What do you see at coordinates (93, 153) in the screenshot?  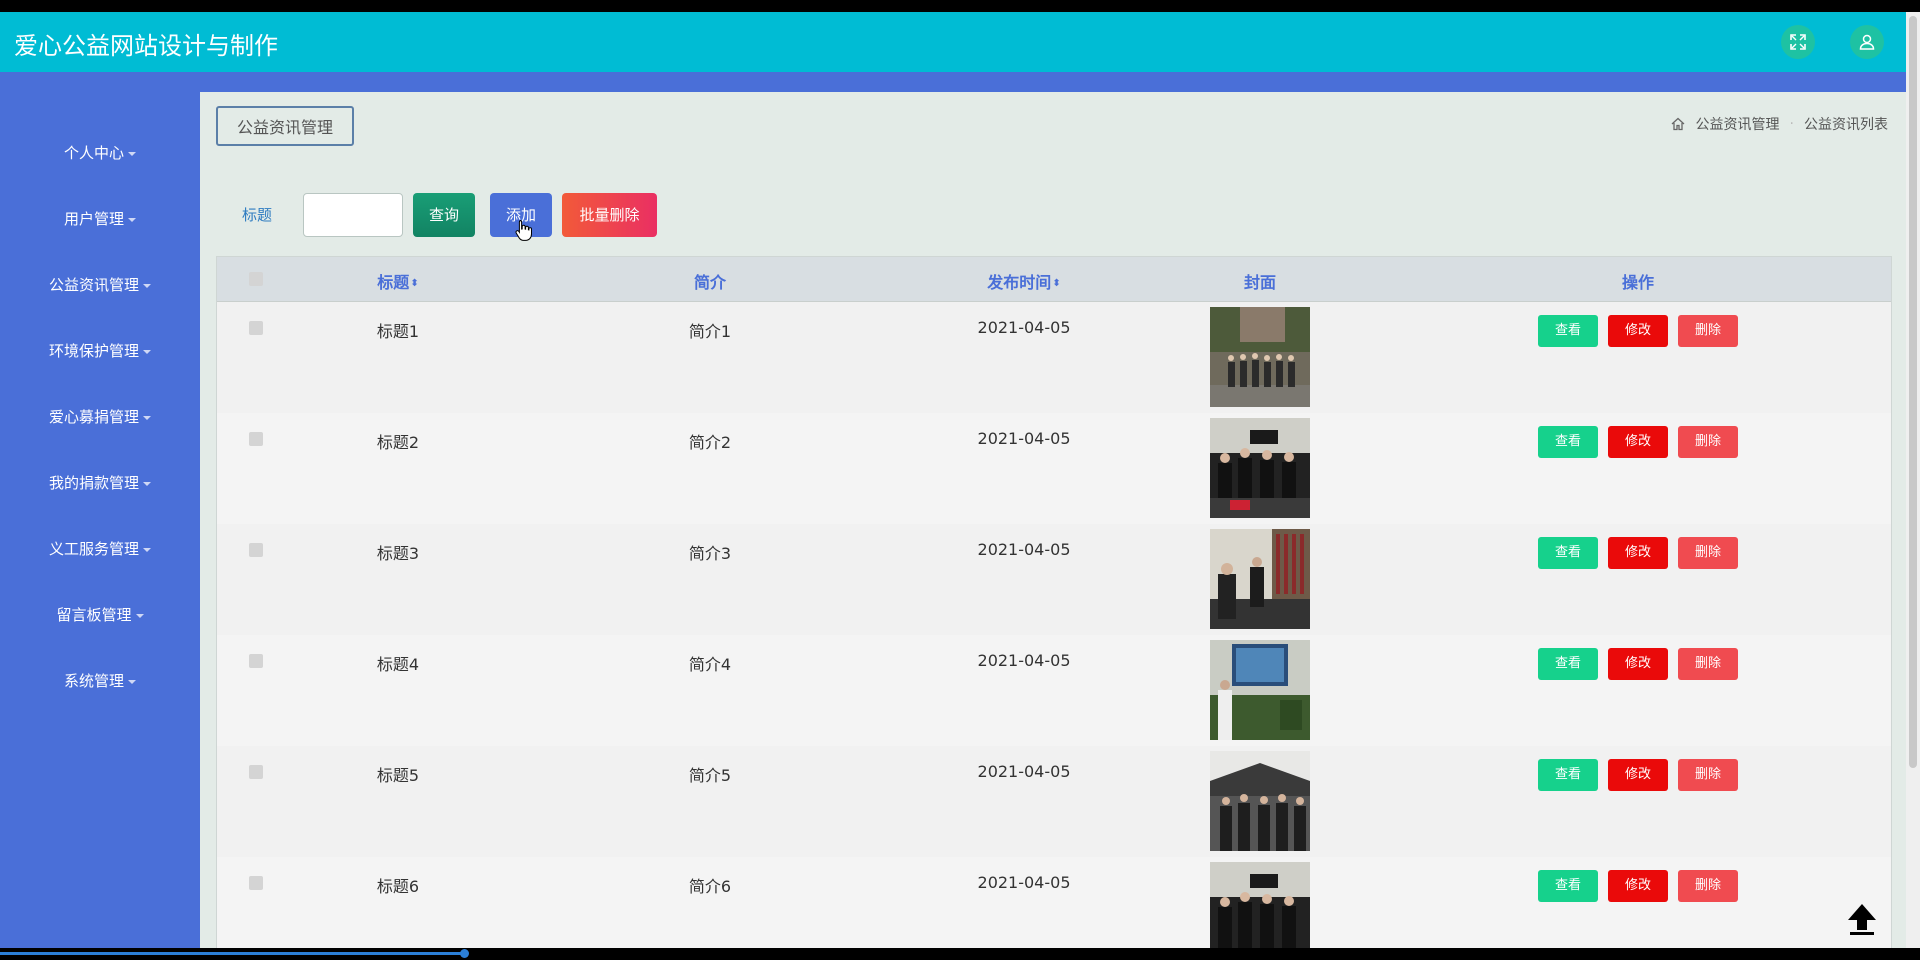 I see `sidebar-item-label: 个人中心` at bounding box center [93, 153].